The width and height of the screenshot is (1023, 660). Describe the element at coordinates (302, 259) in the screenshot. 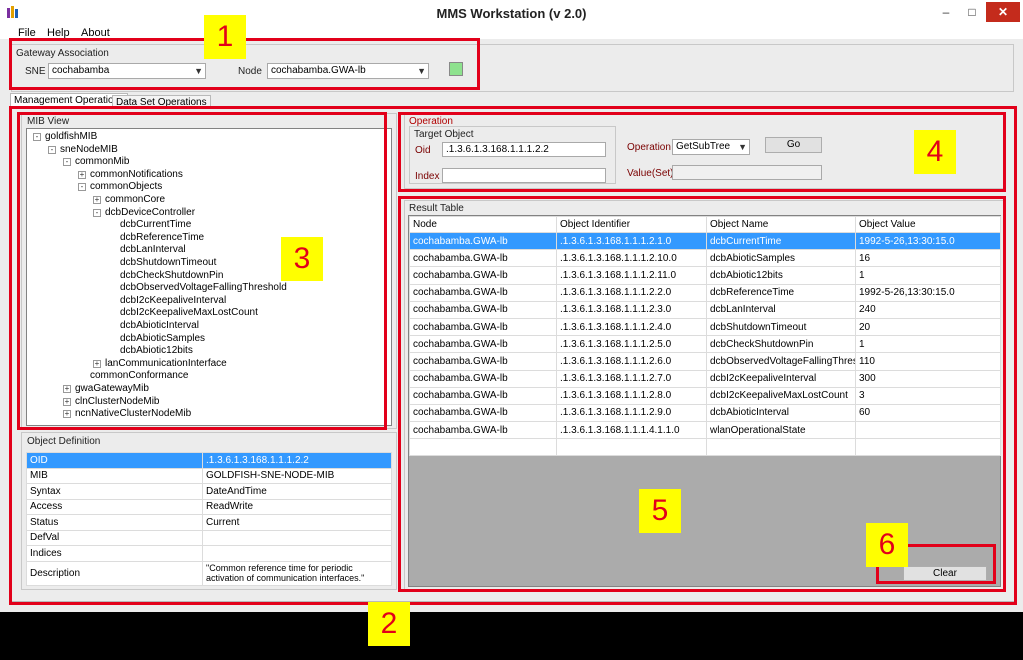

I see `annotation-badge-3: 3` at that location.